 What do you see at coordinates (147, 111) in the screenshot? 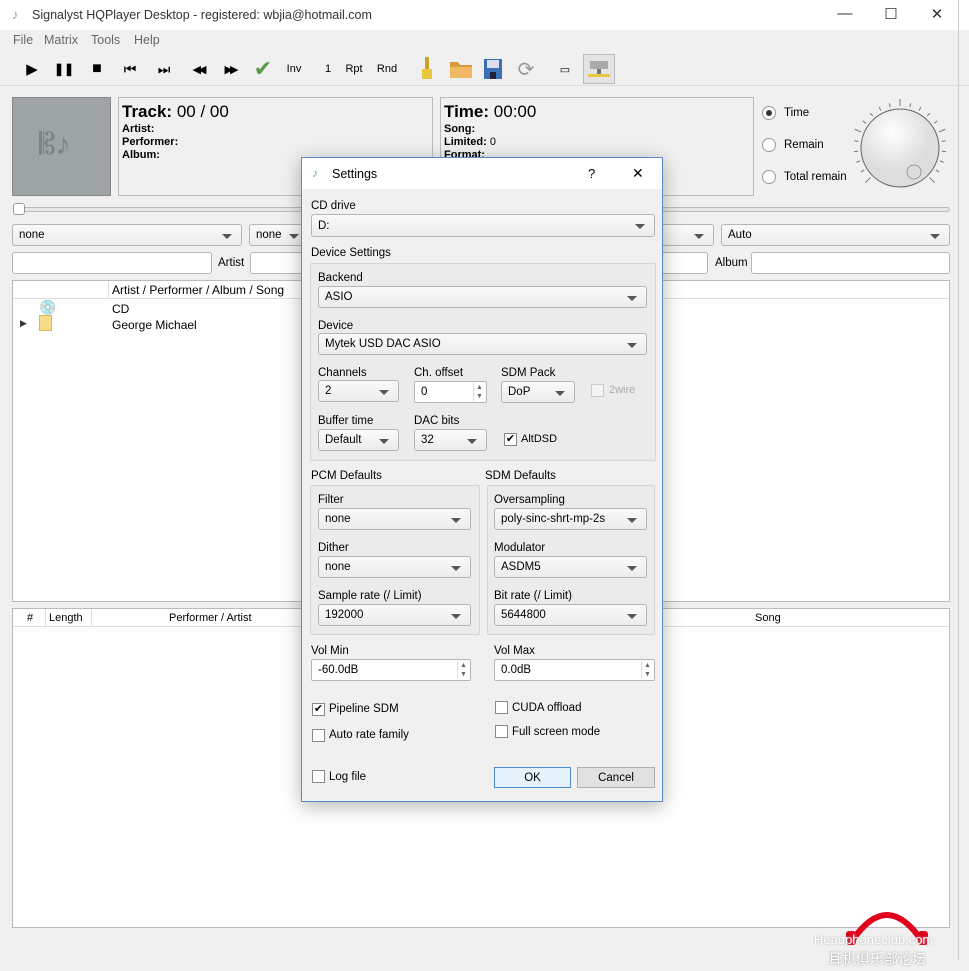
I see `track-label: Track:` at bounding box center [147, 111].